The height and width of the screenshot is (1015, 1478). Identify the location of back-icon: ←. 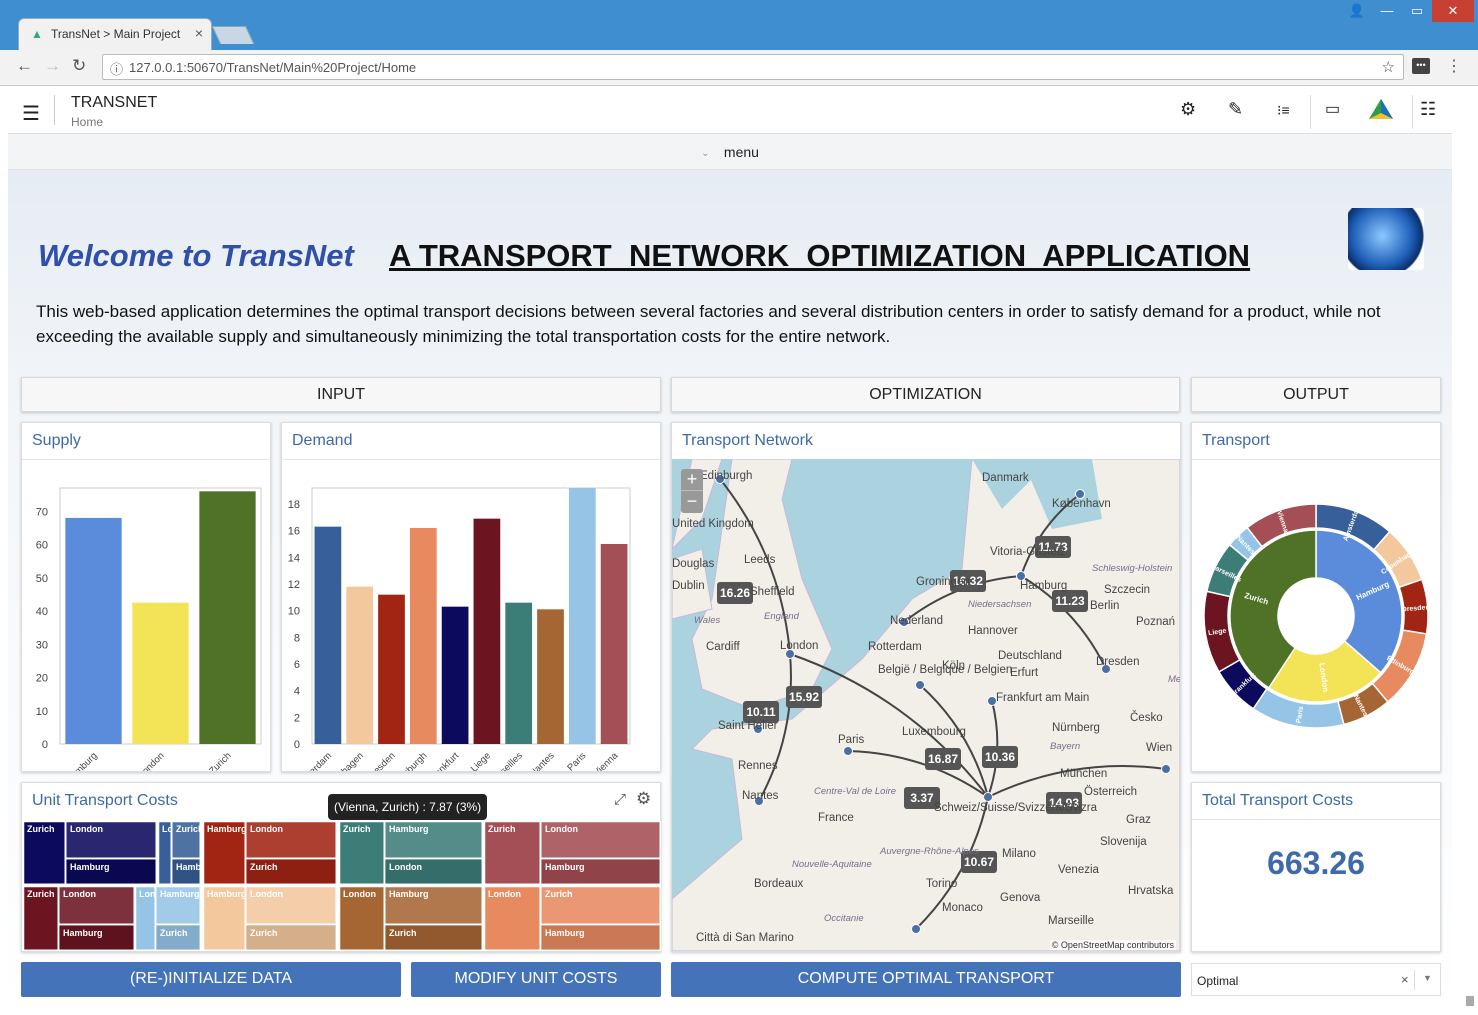
(24, 66).